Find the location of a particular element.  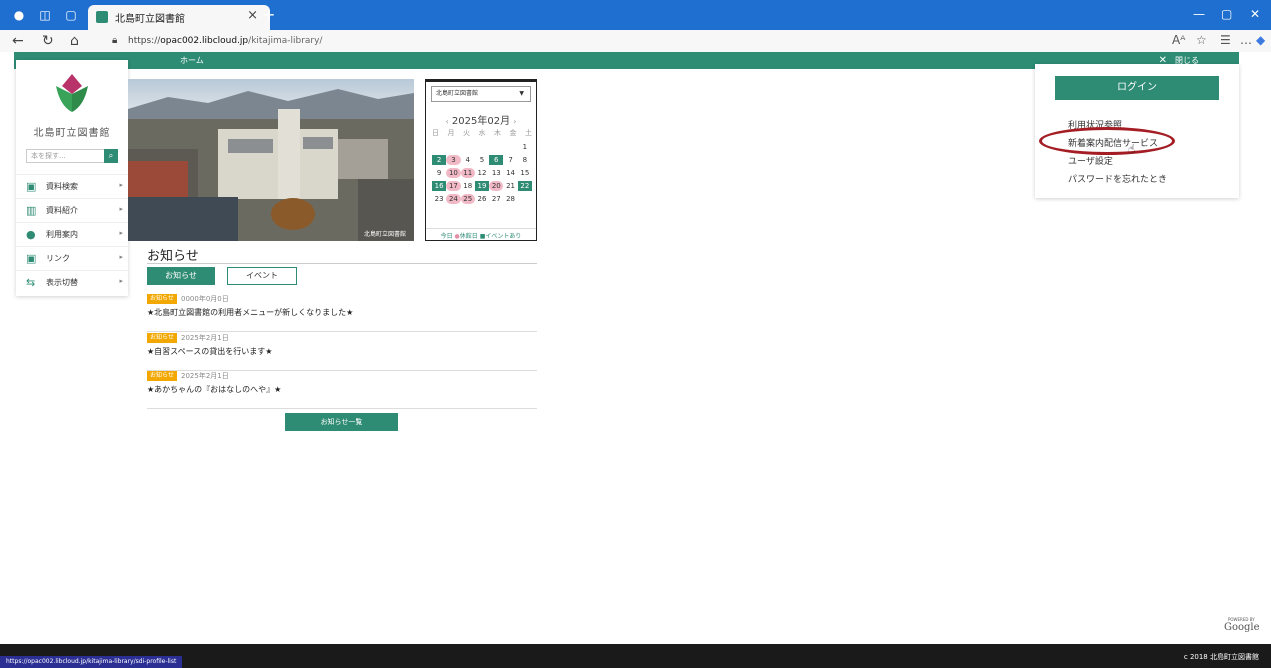

news-item: お知らせ 2025年2月1日 ★自習スペースの貸出を行います★ is located at coordinates (342, 352).